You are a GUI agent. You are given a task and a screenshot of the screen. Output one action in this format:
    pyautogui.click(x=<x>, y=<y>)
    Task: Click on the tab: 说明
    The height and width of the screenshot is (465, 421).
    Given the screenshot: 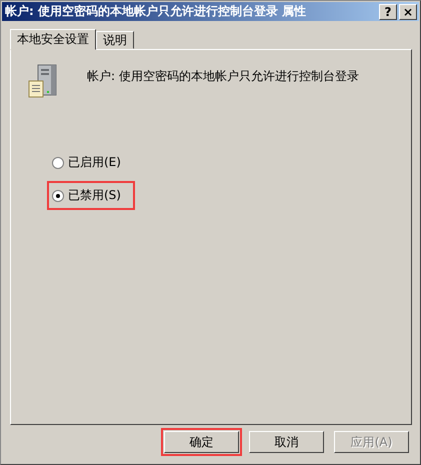 What is the action you would take?
    pyautogui.click(x=115, y=40)
    